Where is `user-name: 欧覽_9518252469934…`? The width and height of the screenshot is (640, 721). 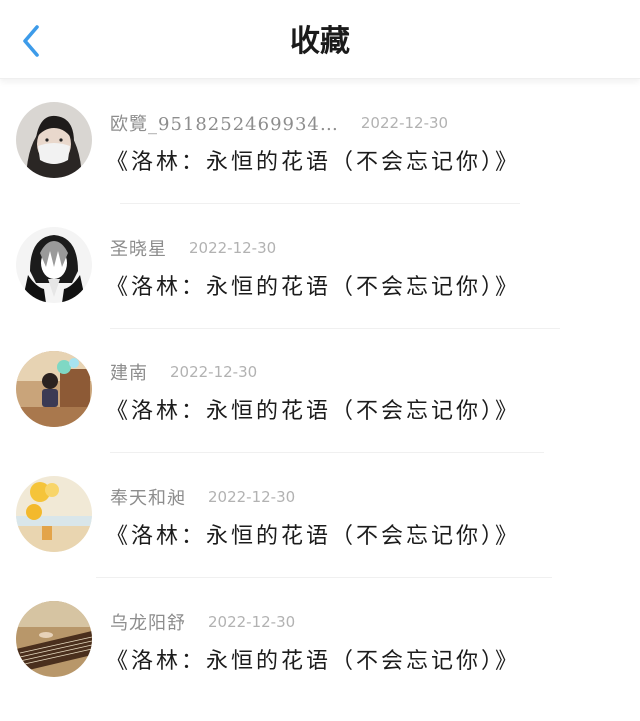 user-name: 欧覽_9518252469934… is located at coordinates (224, 123).